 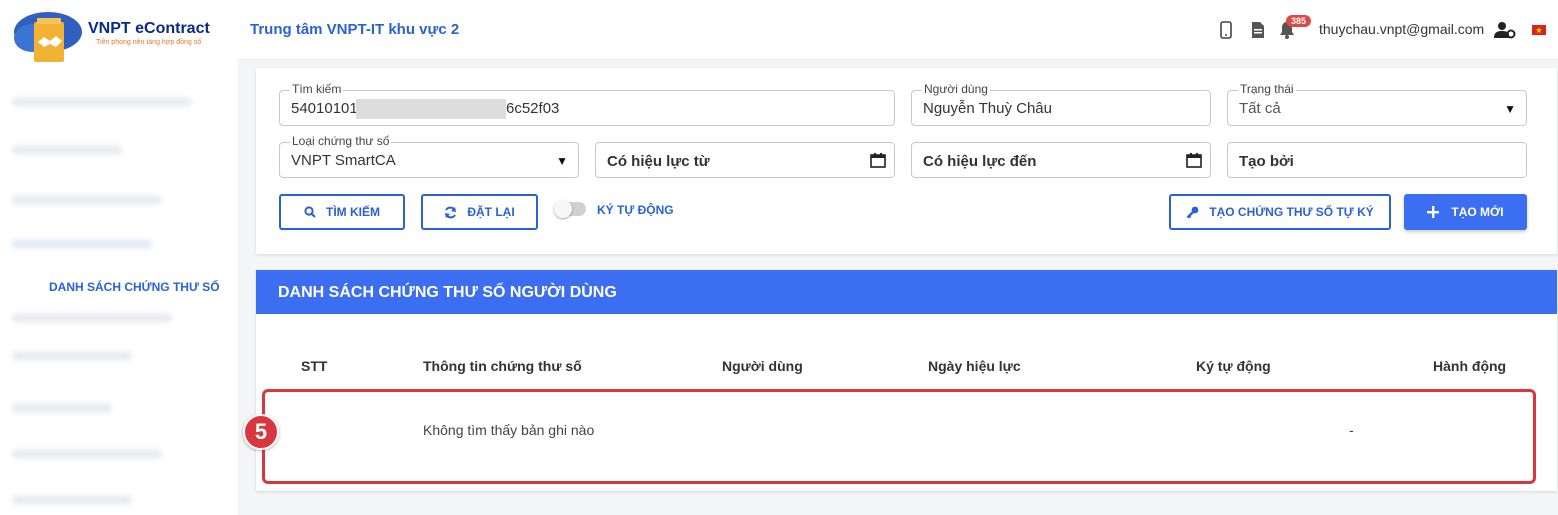 What do you see at coordinates (353, 212) in the screenshot?
I see `search-button-label: TÌM KIẾM` at bounding box center [353, 212].